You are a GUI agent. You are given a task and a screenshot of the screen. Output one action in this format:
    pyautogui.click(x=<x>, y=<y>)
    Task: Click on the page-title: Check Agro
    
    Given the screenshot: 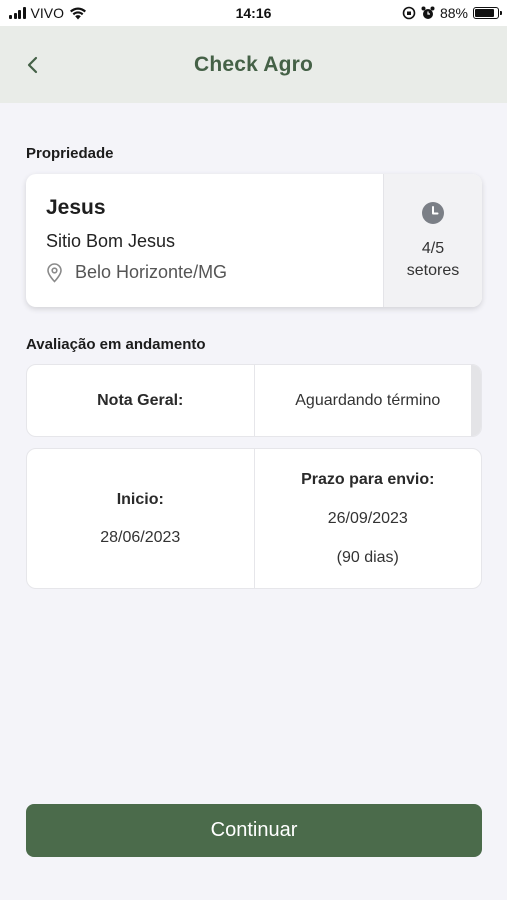 What is the action you would take?
    pyautogui.click(x=253, y=64)
    